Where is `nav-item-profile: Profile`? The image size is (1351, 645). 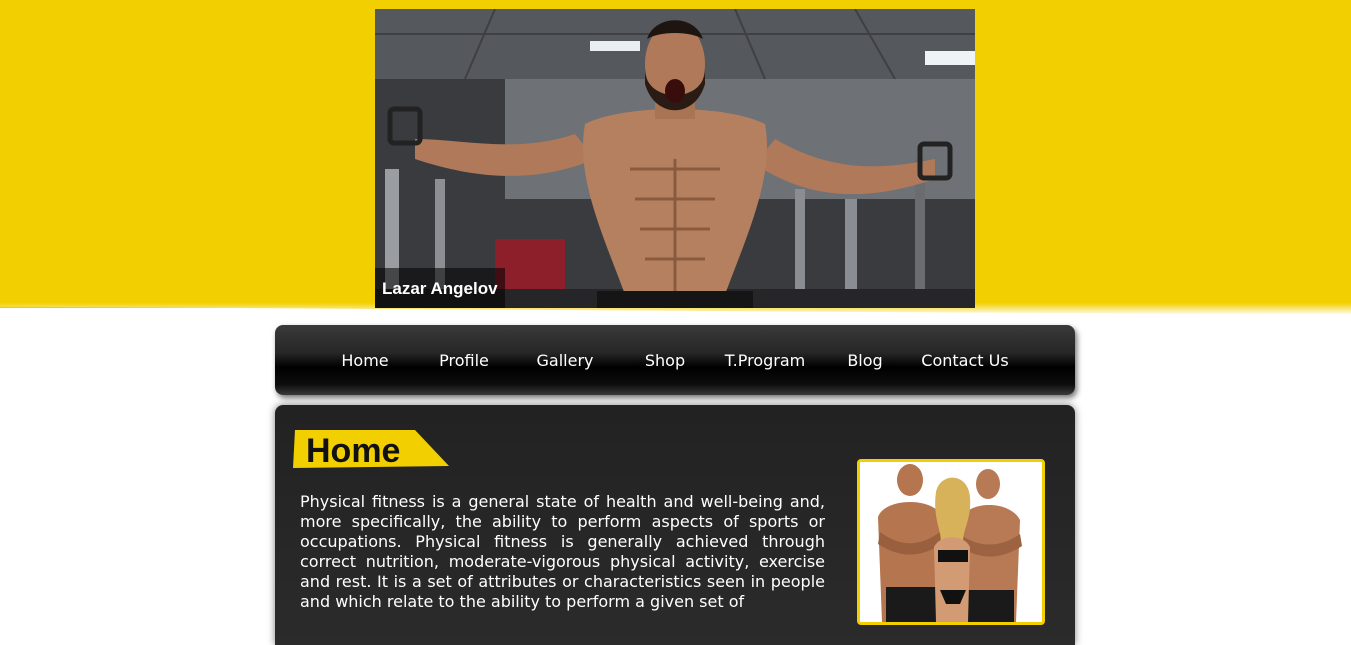
nav-item-profile: Profile is located at coordinates (464, 360).